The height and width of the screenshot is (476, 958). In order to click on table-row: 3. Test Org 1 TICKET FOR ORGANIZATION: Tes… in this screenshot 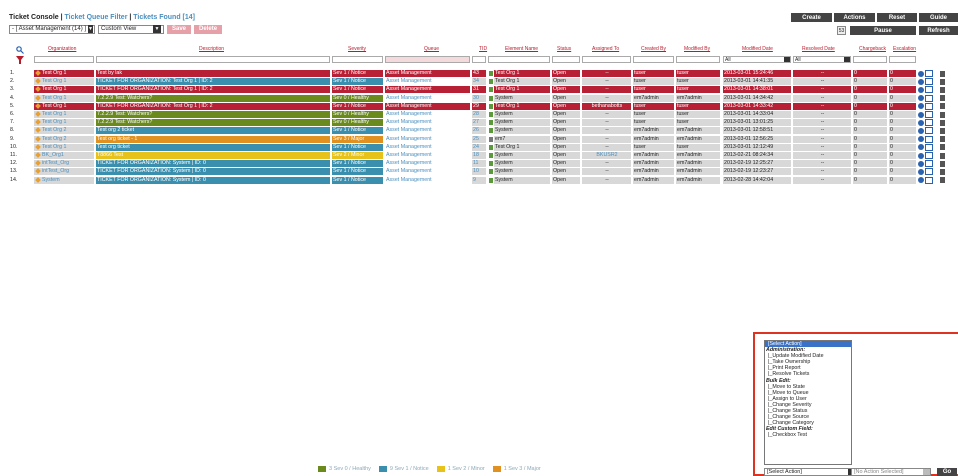, I will do `click(479, 90)`.